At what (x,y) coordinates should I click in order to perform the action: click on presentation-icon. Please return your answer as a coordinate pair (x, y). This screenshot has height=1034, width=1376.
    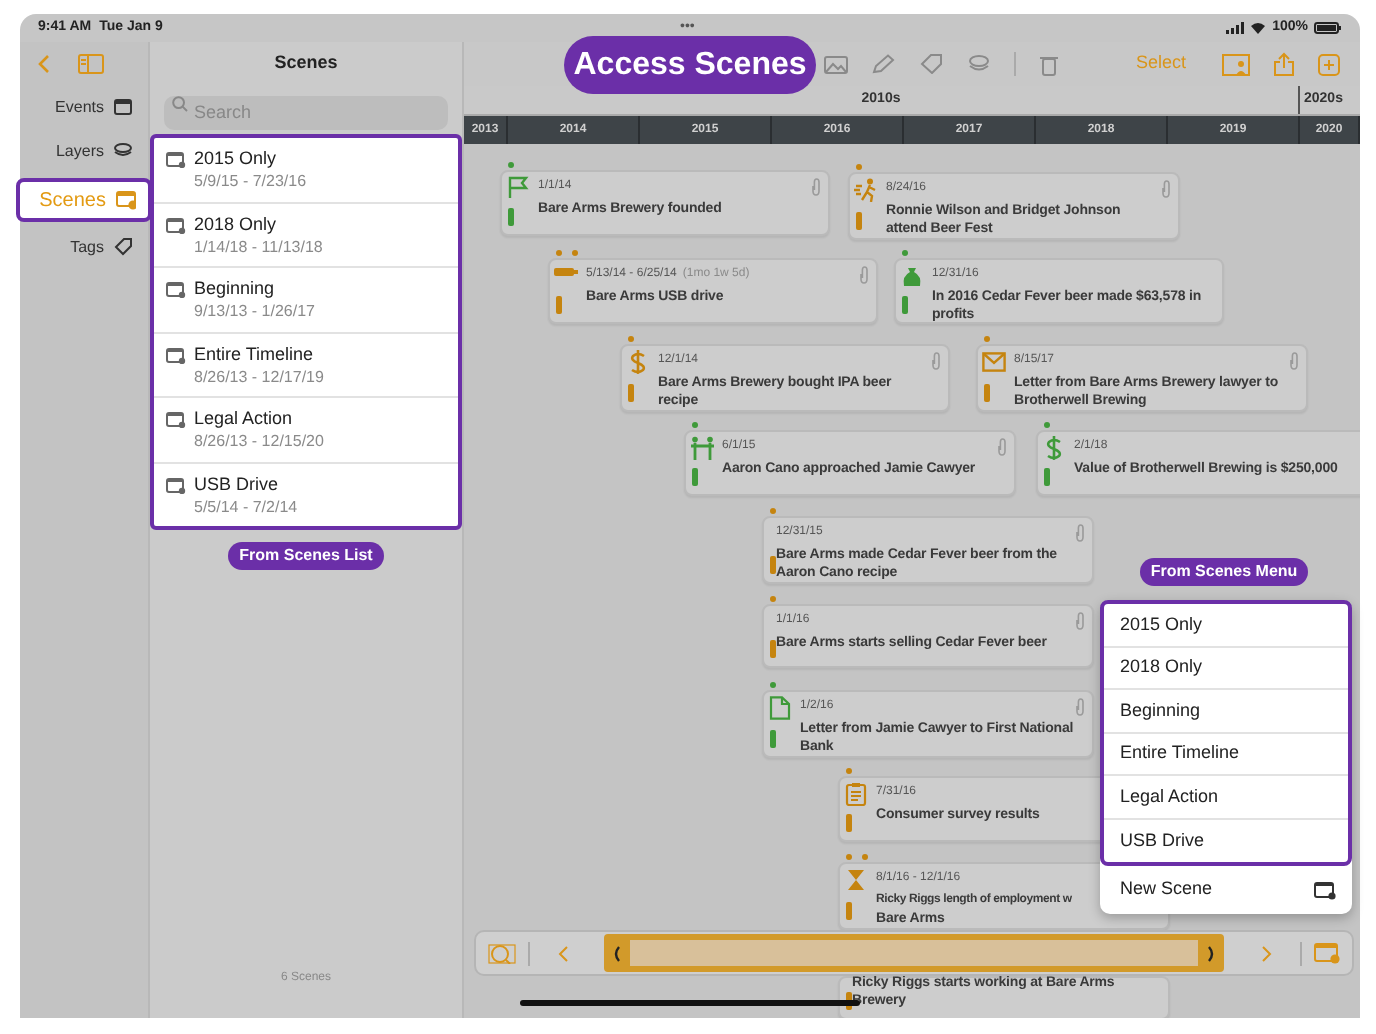
    Looking at the image, I should click on (1236, 64).